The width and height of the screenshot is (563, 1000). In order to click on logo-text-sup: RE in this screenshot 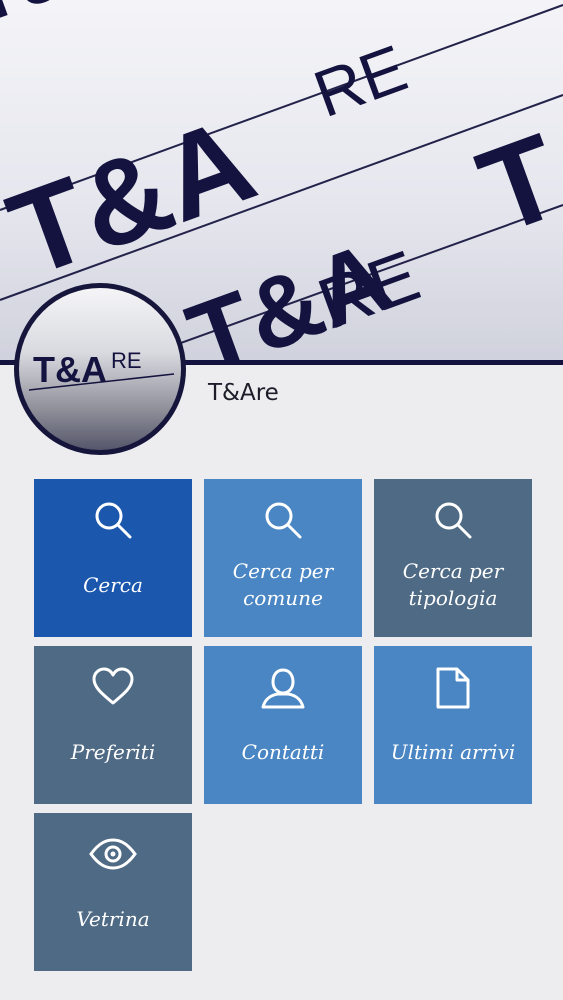, I will do `click(126, 360)`.